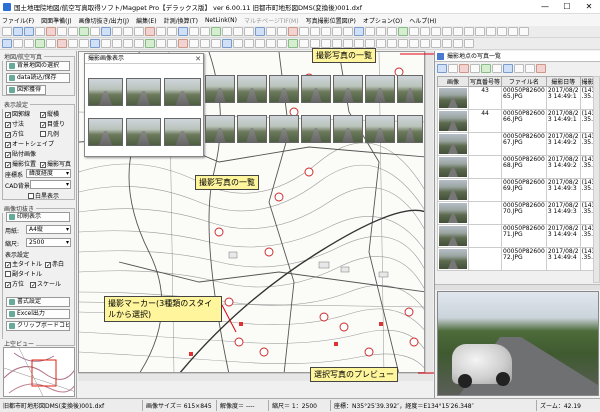 The height and width of the screenshot is (412, 600). What do you see at coordinates (453, 81) in the screenshot?
I see `column-header: 画像` at bounding box center [453, 81].